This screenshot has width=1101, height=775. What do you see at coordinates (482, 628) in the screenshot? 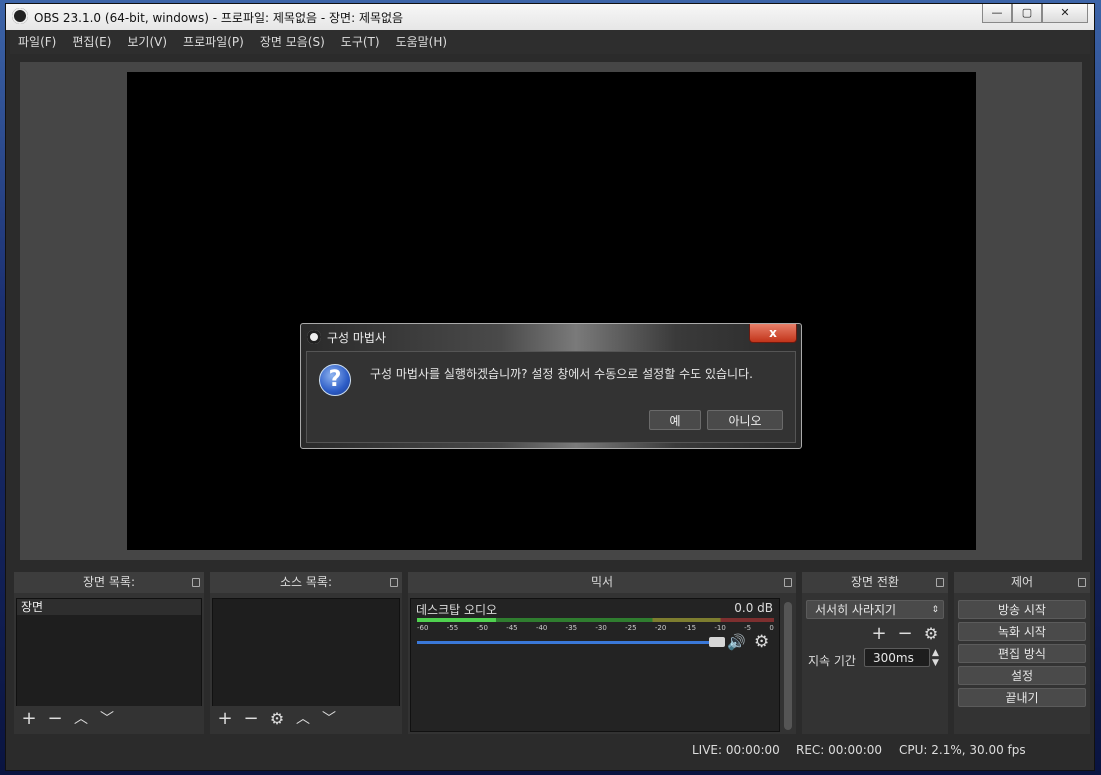
I see `meter-tick: -50` at bounding box center [482, 628].